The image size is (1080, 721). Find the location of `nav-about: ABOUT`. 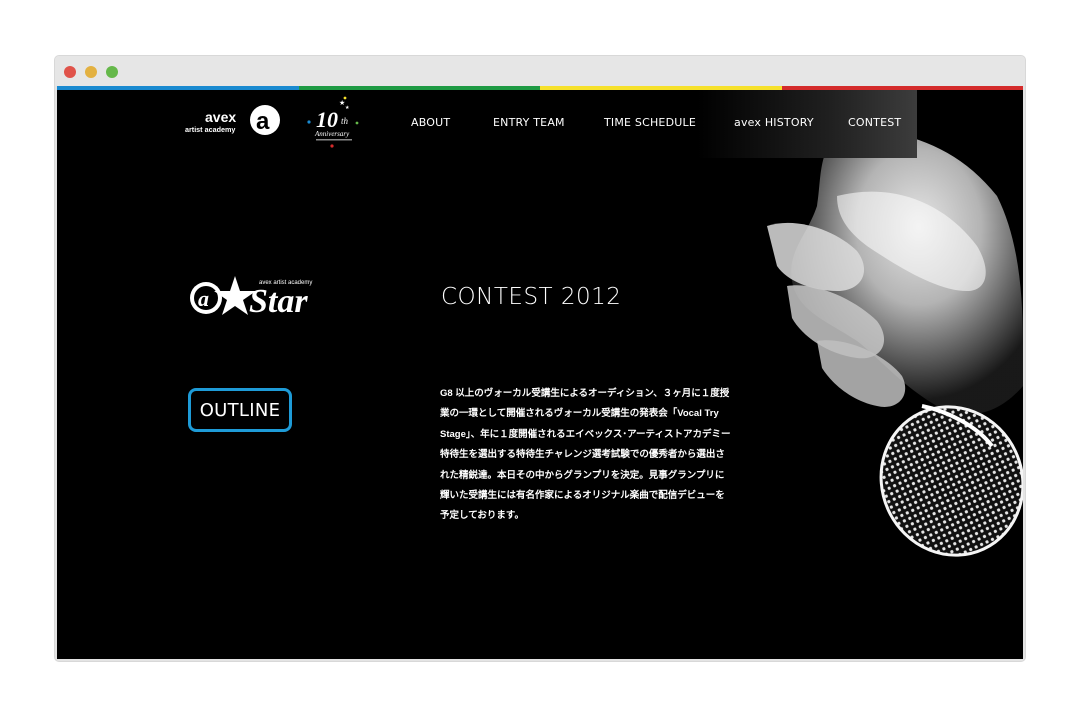

nav-about: ABOUT is located at coordinates (430, 122).